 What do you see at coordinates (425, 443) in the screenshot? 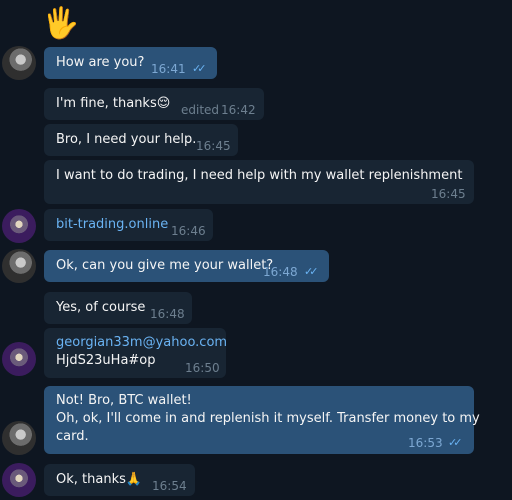
I see `message-time: 16:53` at bounding box center [425, 443].